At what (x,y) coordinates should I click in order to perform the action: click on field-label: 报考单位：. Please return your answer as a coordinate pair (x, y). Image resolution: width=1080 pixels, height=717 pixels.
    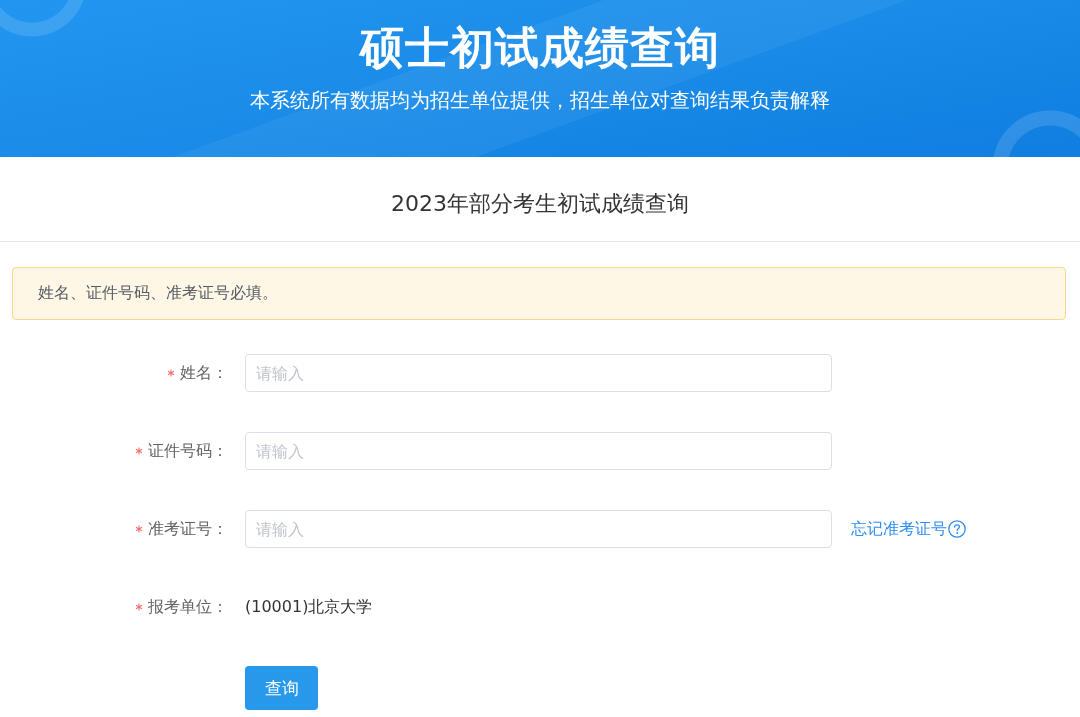
    Looking at the image, I should click on (188, 607).